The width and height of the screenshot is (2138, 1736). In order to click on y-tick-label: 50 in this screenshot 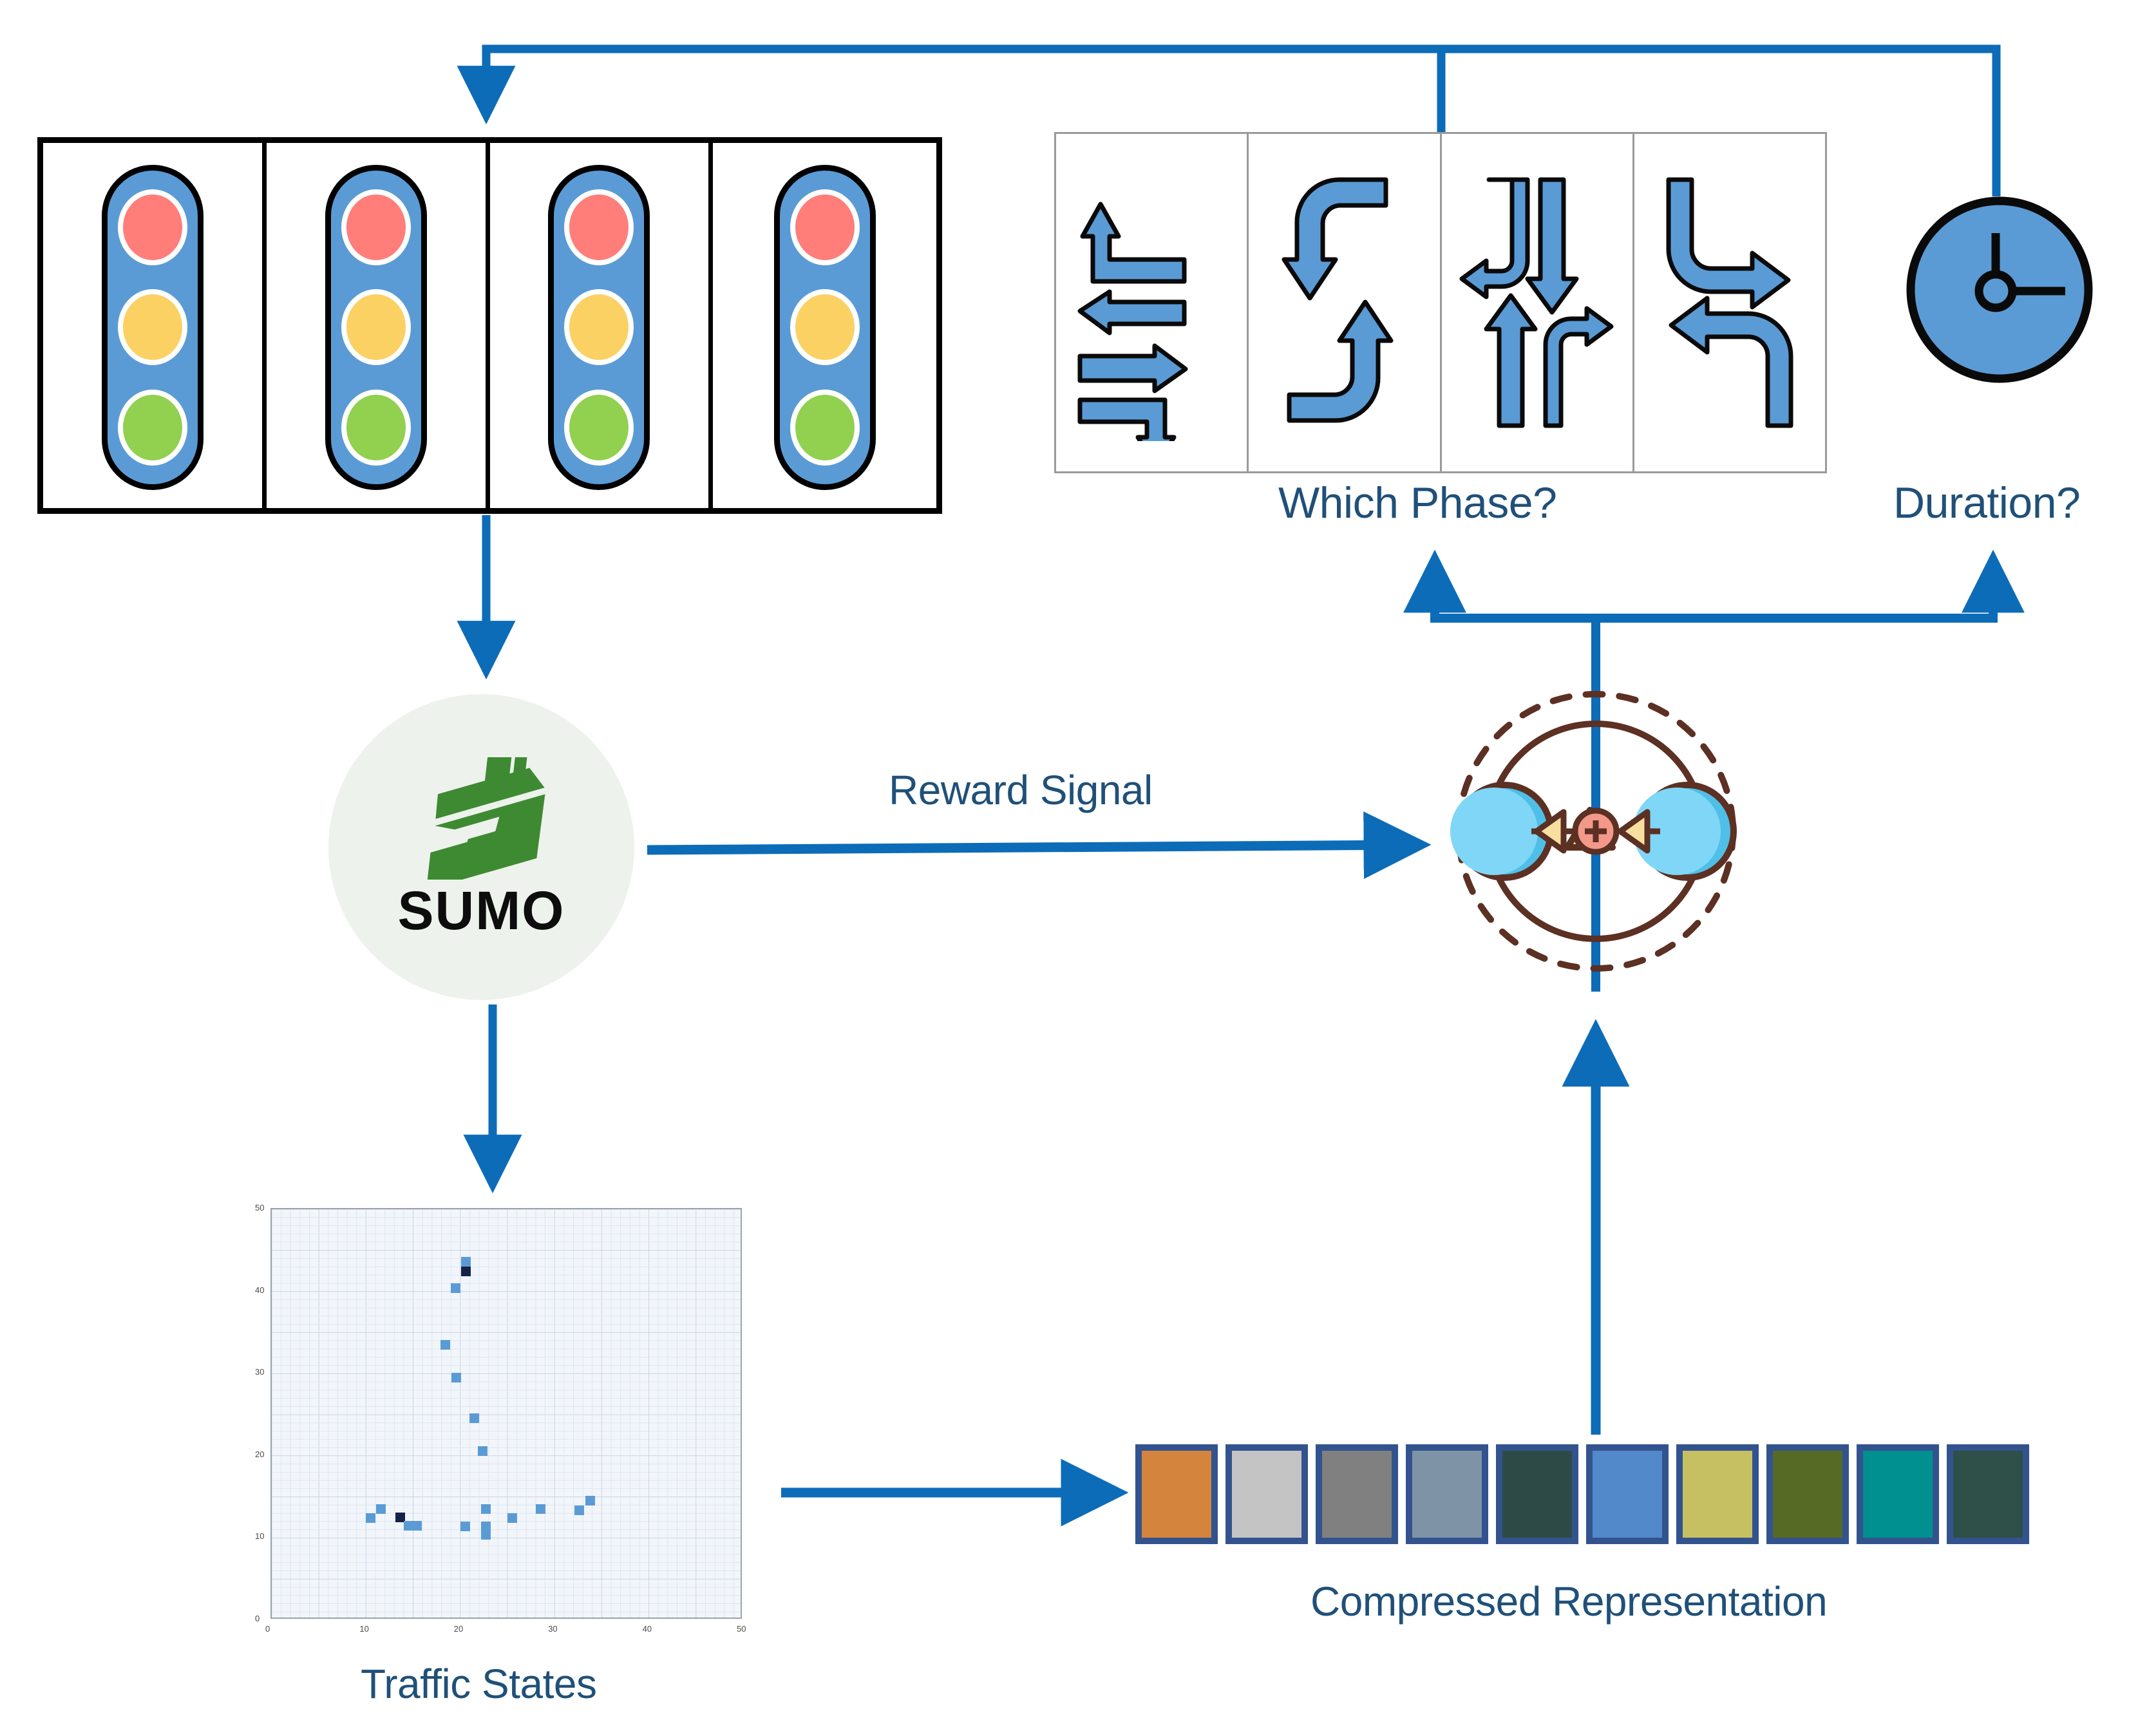, I will do `click(260, 1207)`.